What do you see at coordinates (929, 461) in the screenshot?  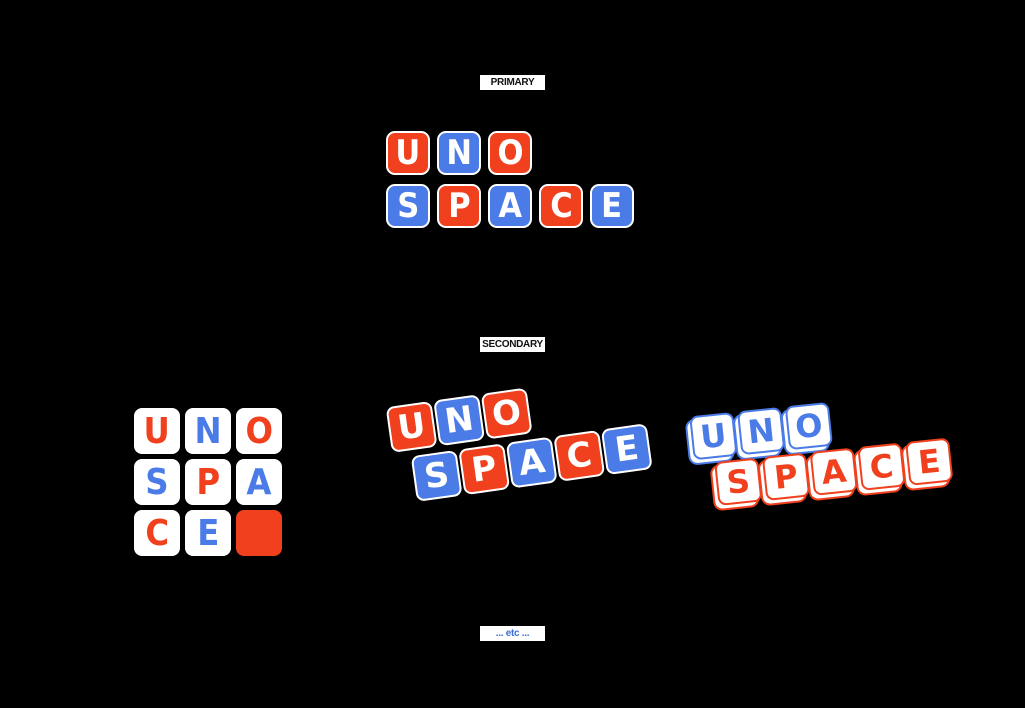 I see `outline-tile-e: E` at bounding box center [929, 461].